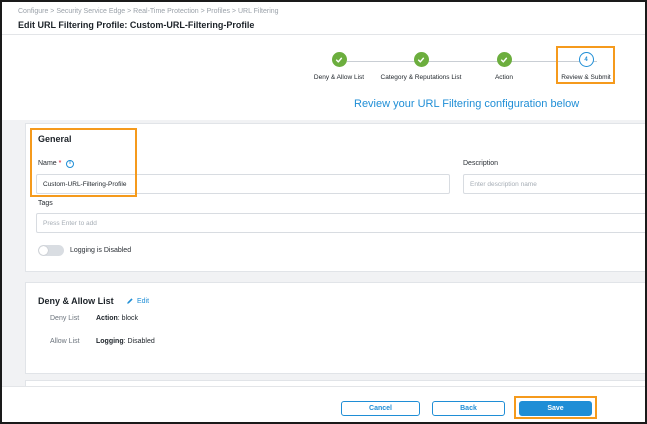 This screenshot has width=647, height=424. What do you see at coordinates (76, 301) in the screenshot?
I see `deny-allow-title: Deny & Allow List` at bounding box center [76, 301].